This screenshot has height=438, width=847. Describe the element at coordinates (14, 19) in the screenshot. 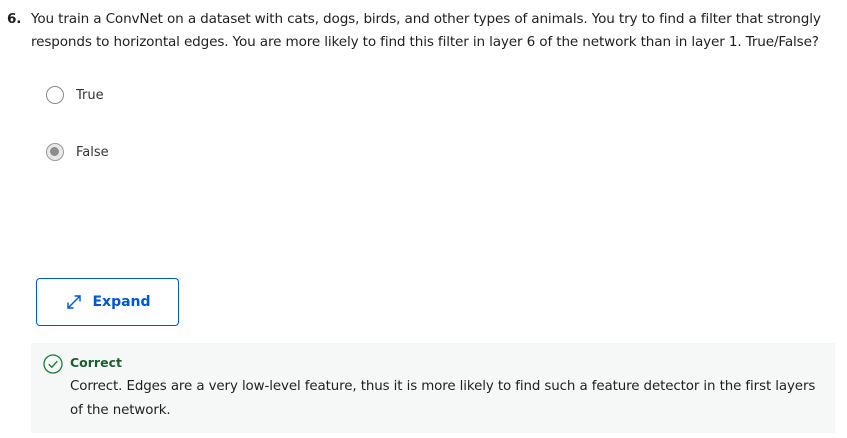

I see `question-number: 6.` at that location.